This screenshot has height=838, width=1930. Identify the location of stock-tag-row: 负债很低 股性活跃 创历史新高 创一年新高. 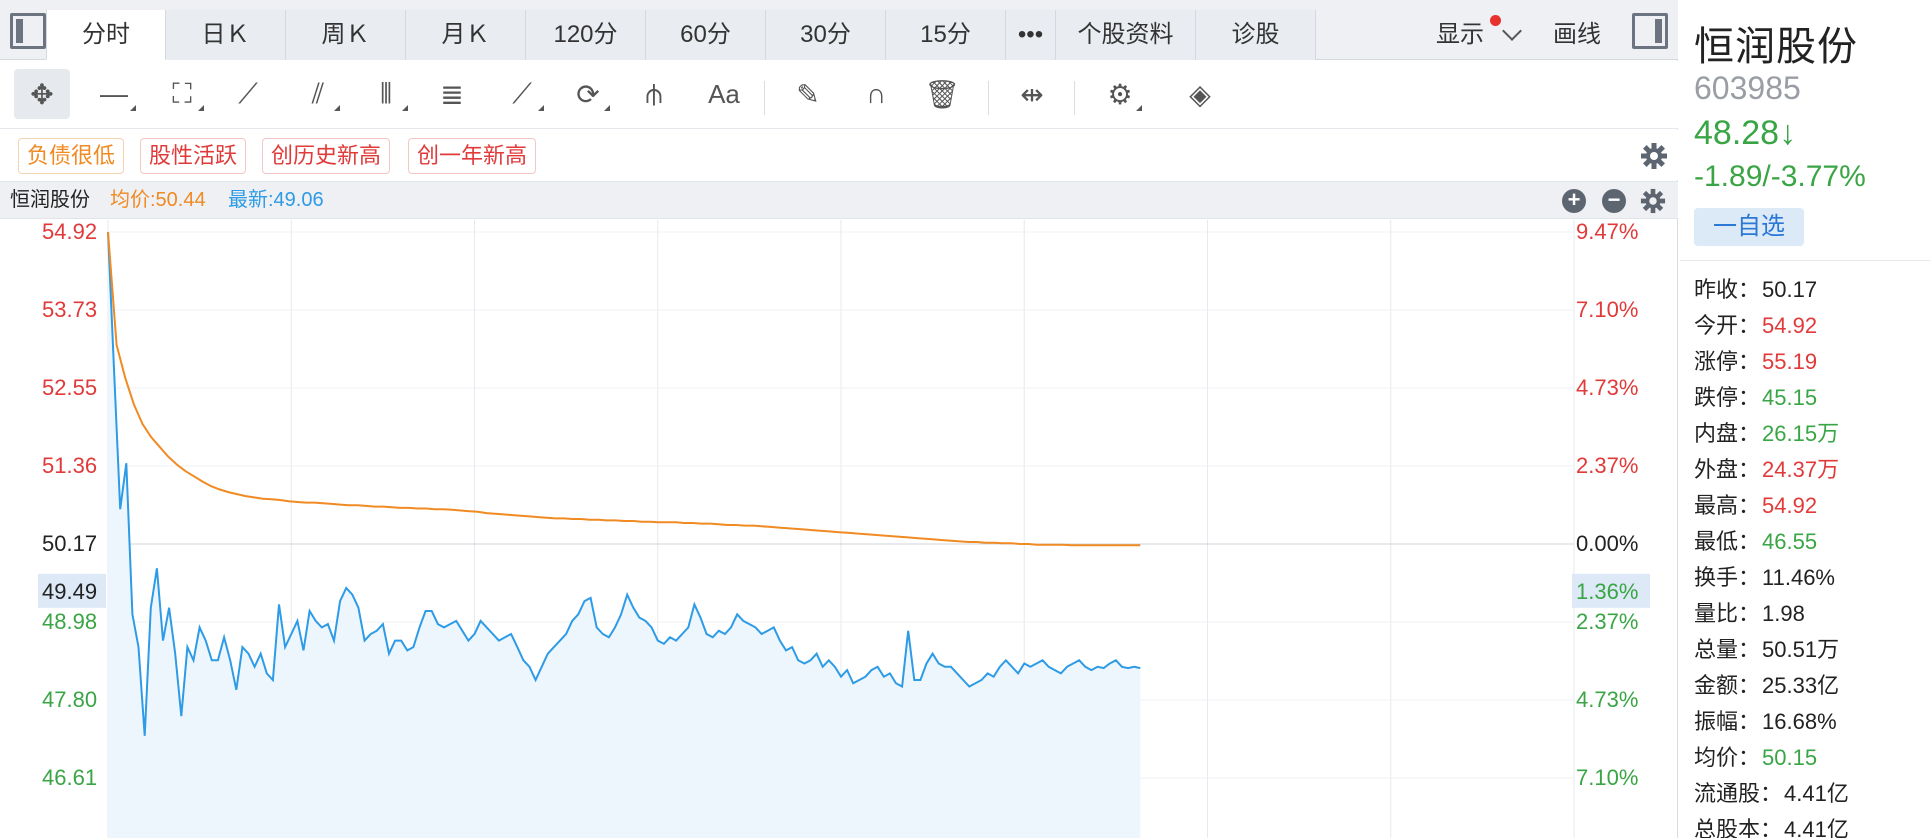
(839, 155).